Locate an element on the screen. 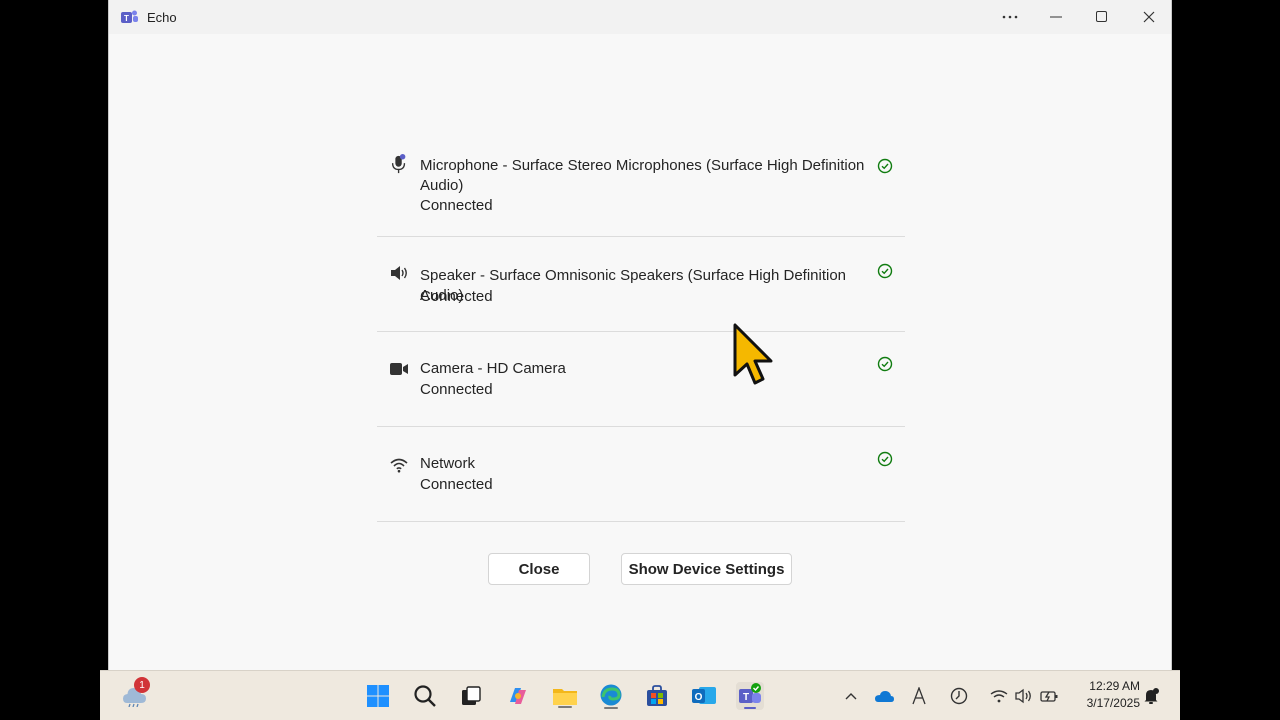 The height and width of the screenshot is (720, 1280). file-explorer-button is located at coordinates (565, 696).